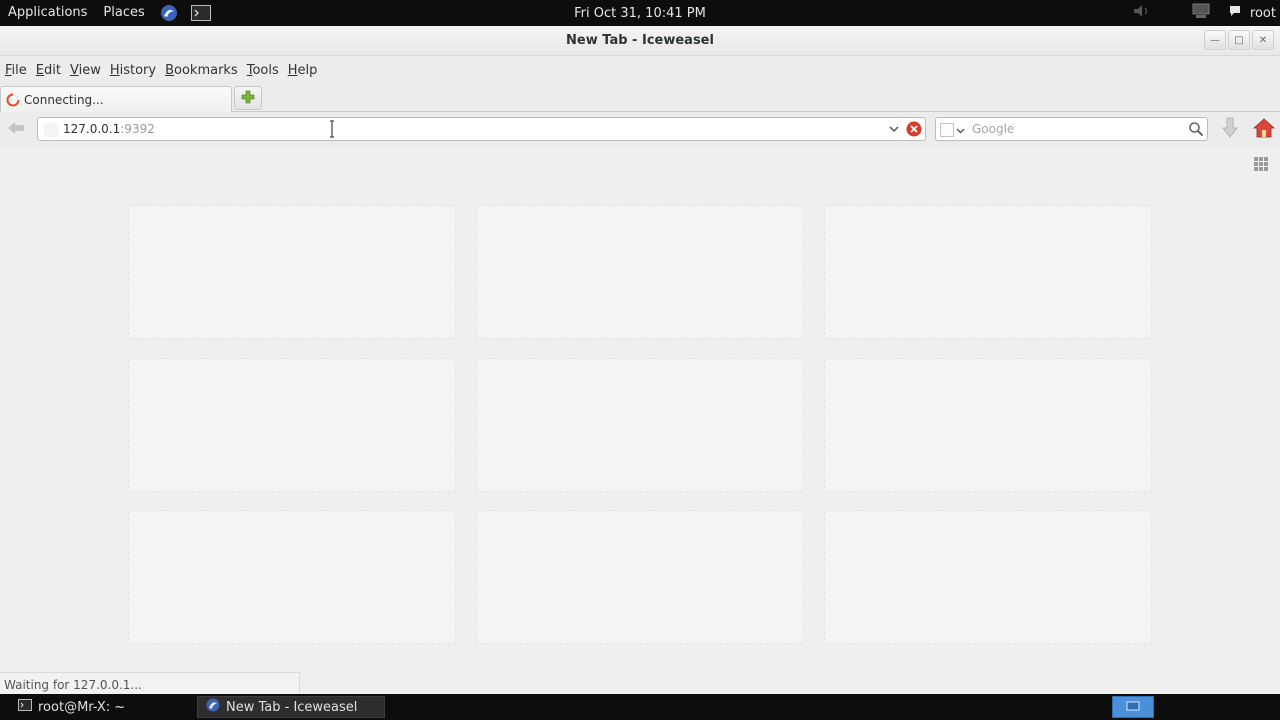  I want to click on site-identity-icon, so click(51, 130).